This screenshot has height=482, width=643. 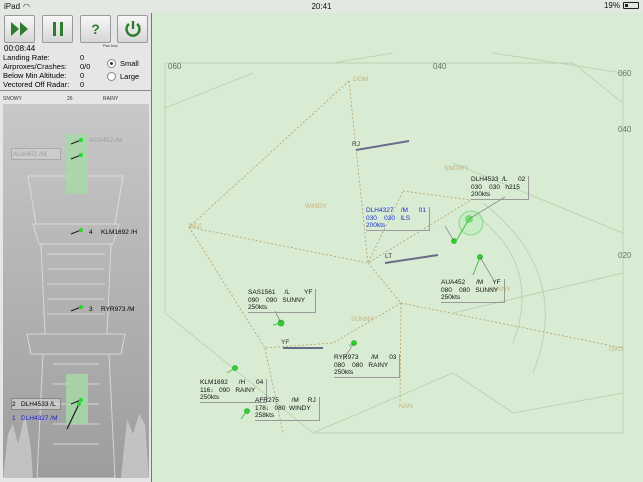 I want to click on flight-tag-field: SAS1561, so click(x=262, y=292).